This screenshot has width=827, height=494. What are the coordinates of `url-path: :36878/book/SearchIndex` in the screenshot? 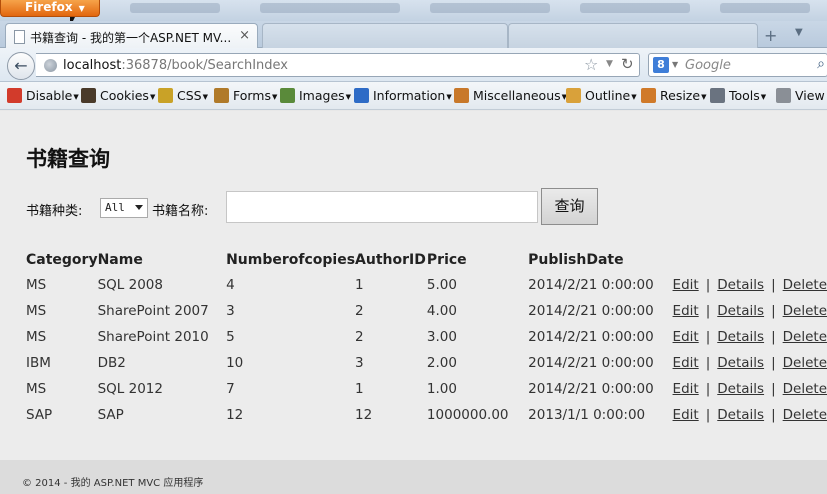 It's located at (204, 65).